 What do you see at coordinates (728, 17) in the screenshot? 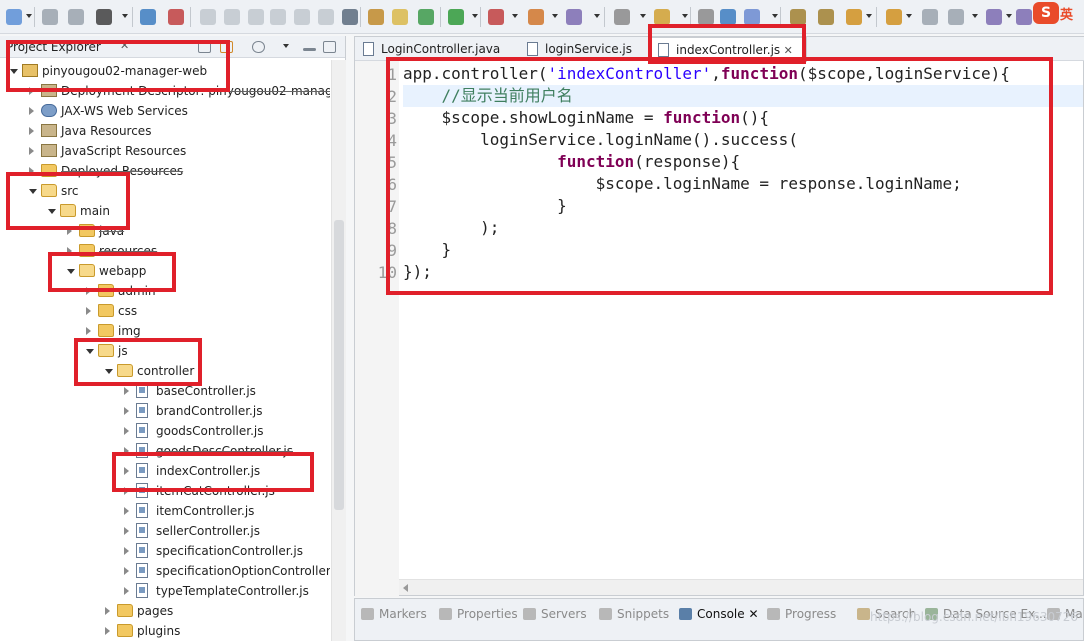
I see `toolbar-tool-24-icon` at bounding box center [728, 17].